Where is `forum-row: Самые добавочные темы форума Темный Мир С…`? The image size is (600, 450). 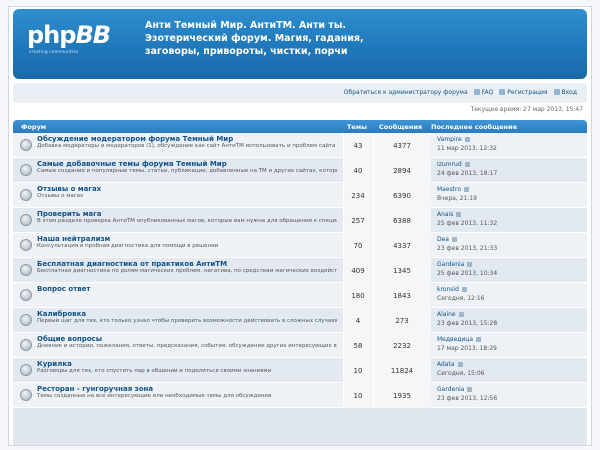
forum-row: Самые добавочные темы форума Темный Мир С… is located at coordinates (300, 170).